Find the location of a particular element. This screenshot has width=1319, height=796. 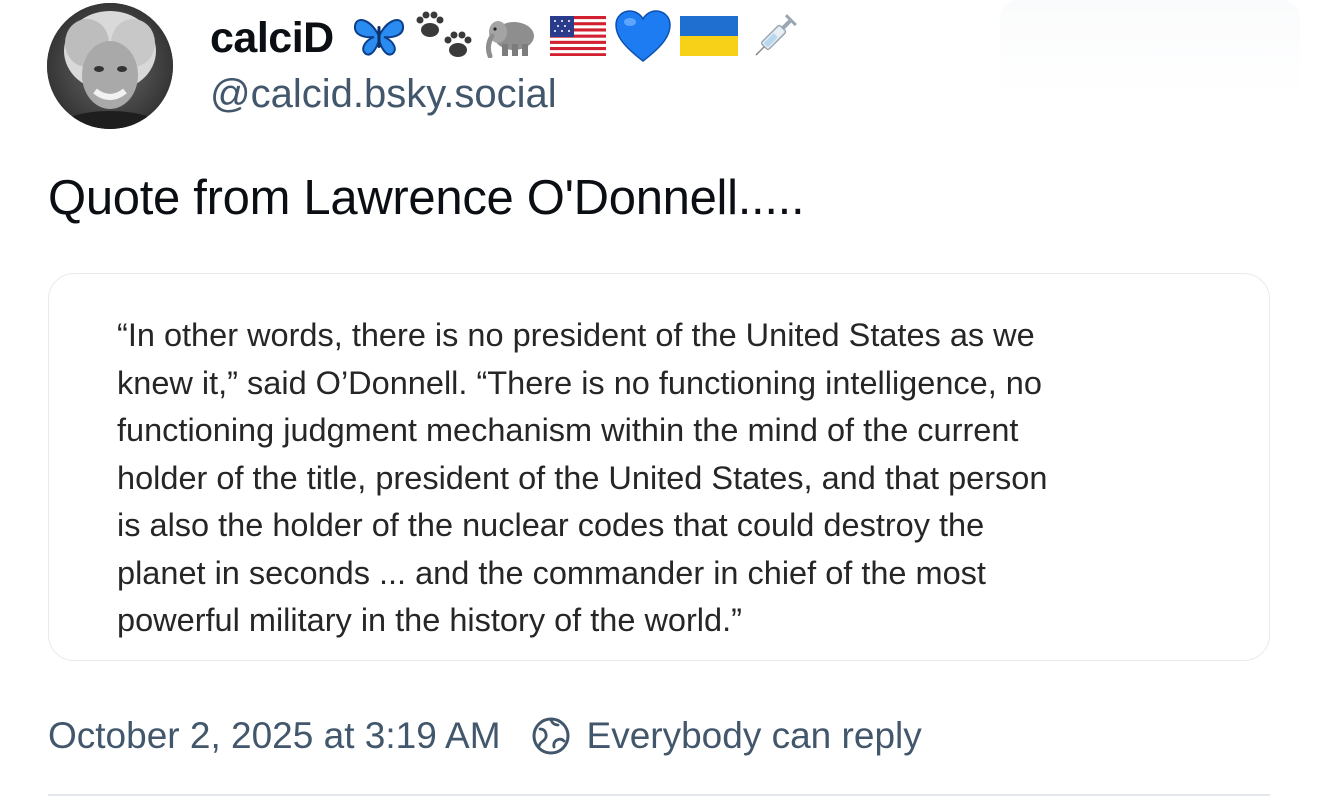

faded-follow-area is located at coordinates (1150, 50).